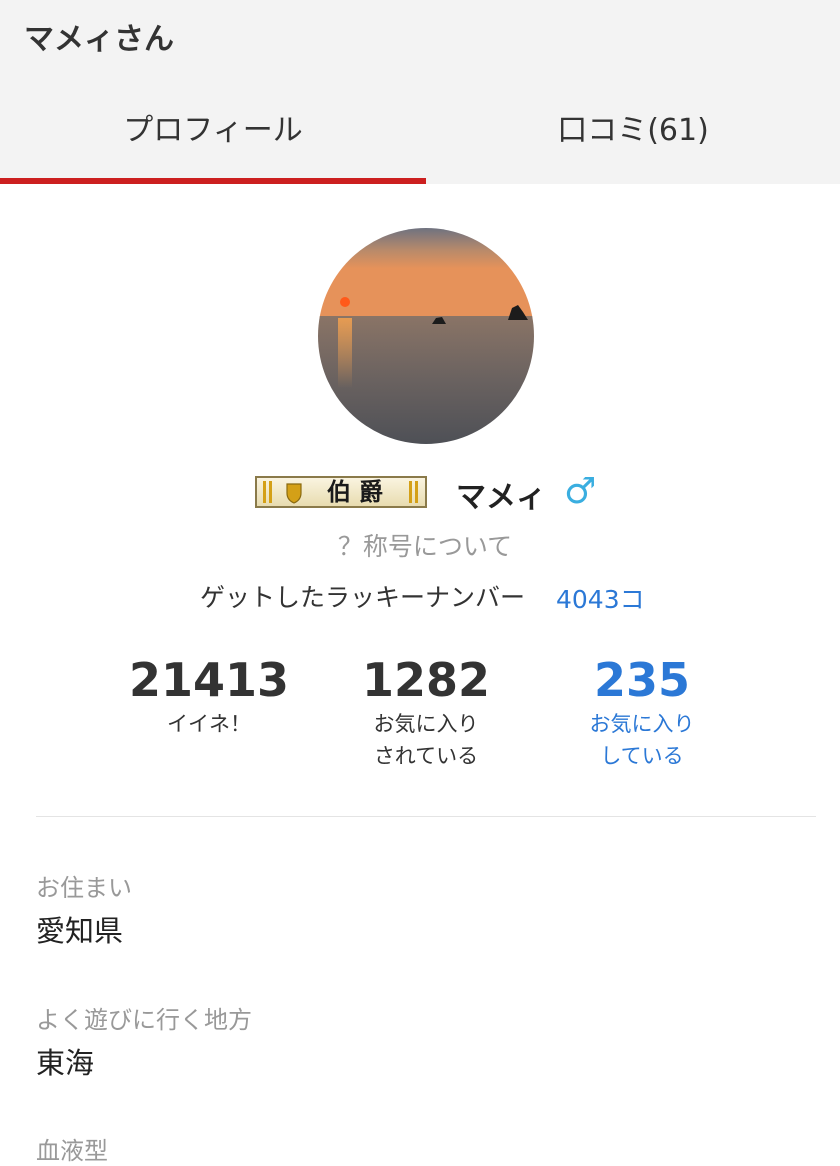  Describe the element at coordinates (642, 680) in the screenshot. I see `stat-favorites-count: 235` at that location.